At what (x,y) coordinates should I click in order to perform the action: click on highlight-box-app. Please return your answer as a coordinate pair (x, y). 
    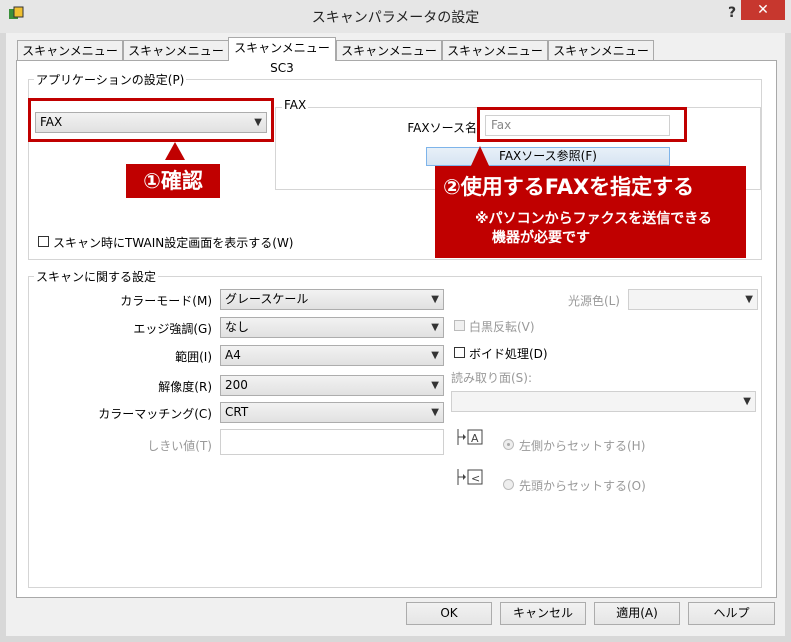
    Looking at the image, I should click on (151, 120).